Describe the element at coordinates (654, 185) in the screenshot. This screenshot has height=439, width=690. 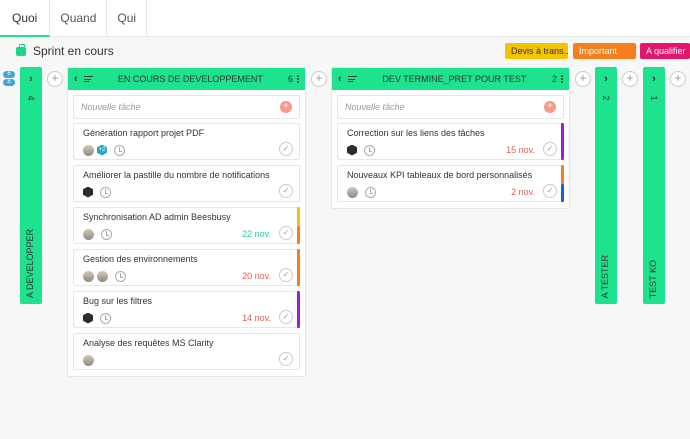
I see `collapsed-column-test-ko: › 1 TEST KO` at that location.